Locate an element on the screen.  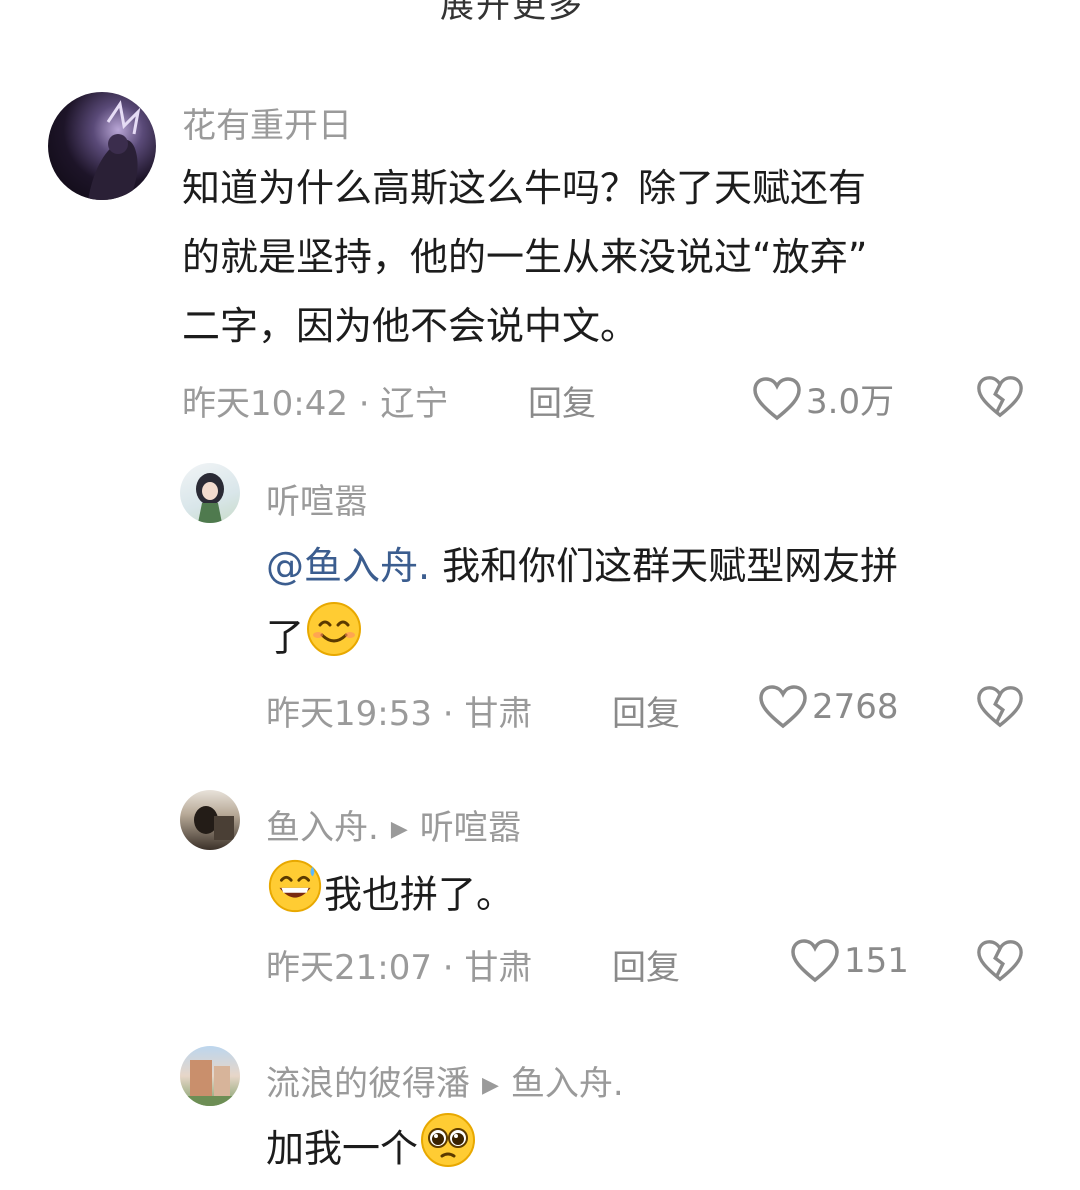
comment-text: 加我一个 is located at coordinates (656, 1151).